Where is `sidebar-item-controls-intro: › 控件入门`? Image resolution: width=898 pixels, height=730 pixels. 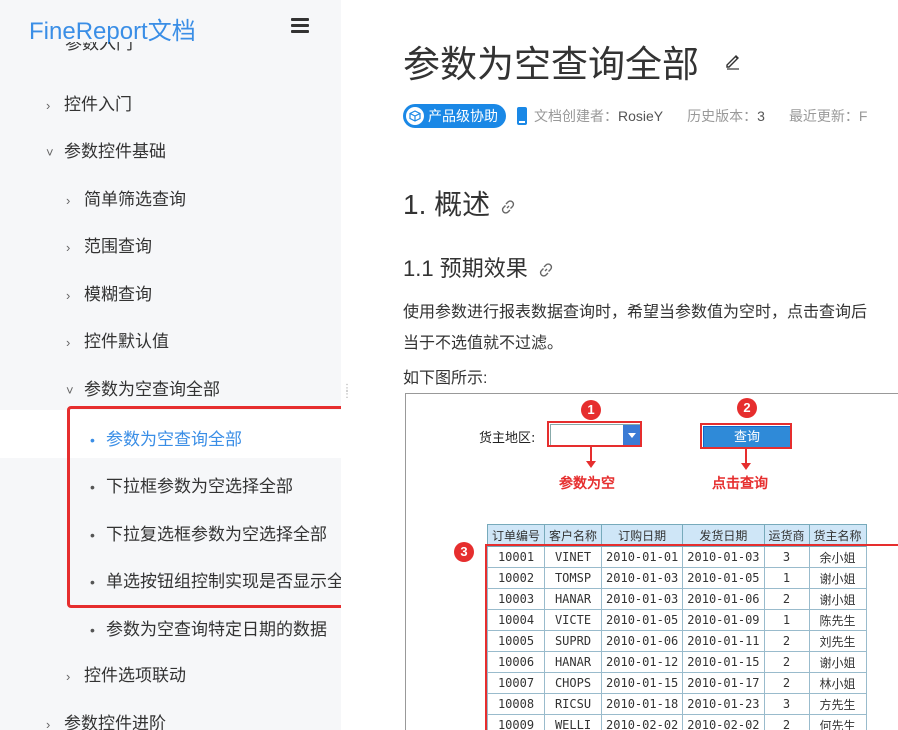
sidebar-item-controls-intro: › 控件入门 is located at coordinates (89, 102).